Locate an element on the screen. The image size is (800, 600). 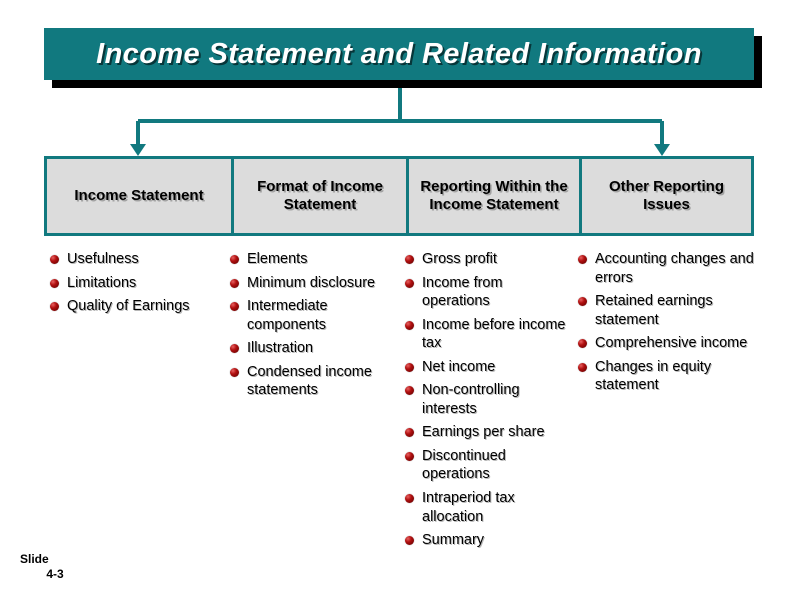
category-label: Income Statement is located at coordinates (139, 195).